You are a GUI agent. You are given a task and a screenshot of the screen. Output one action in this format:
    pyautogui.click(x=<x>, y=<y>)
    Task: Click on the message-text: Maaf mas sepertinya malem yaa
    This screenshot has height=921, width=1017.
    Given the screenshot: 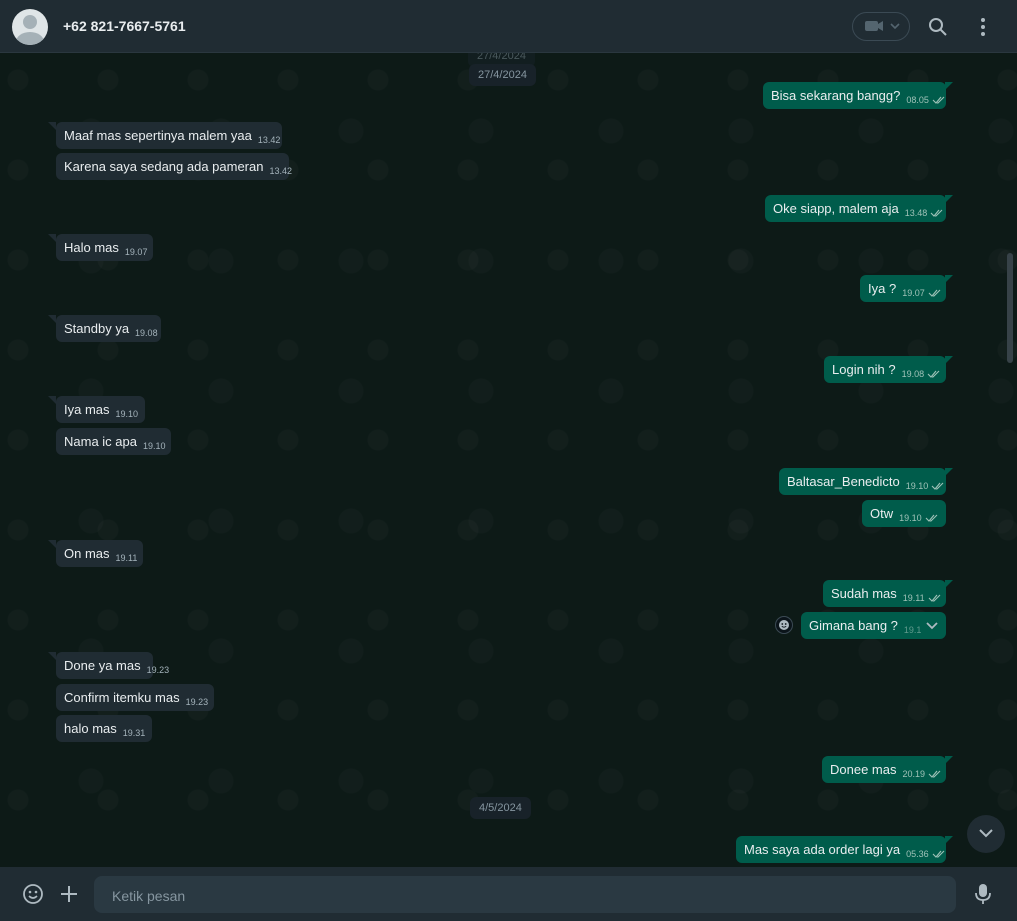 What is the action you would take?
    pyautogui.click(x=158, y=135)
    